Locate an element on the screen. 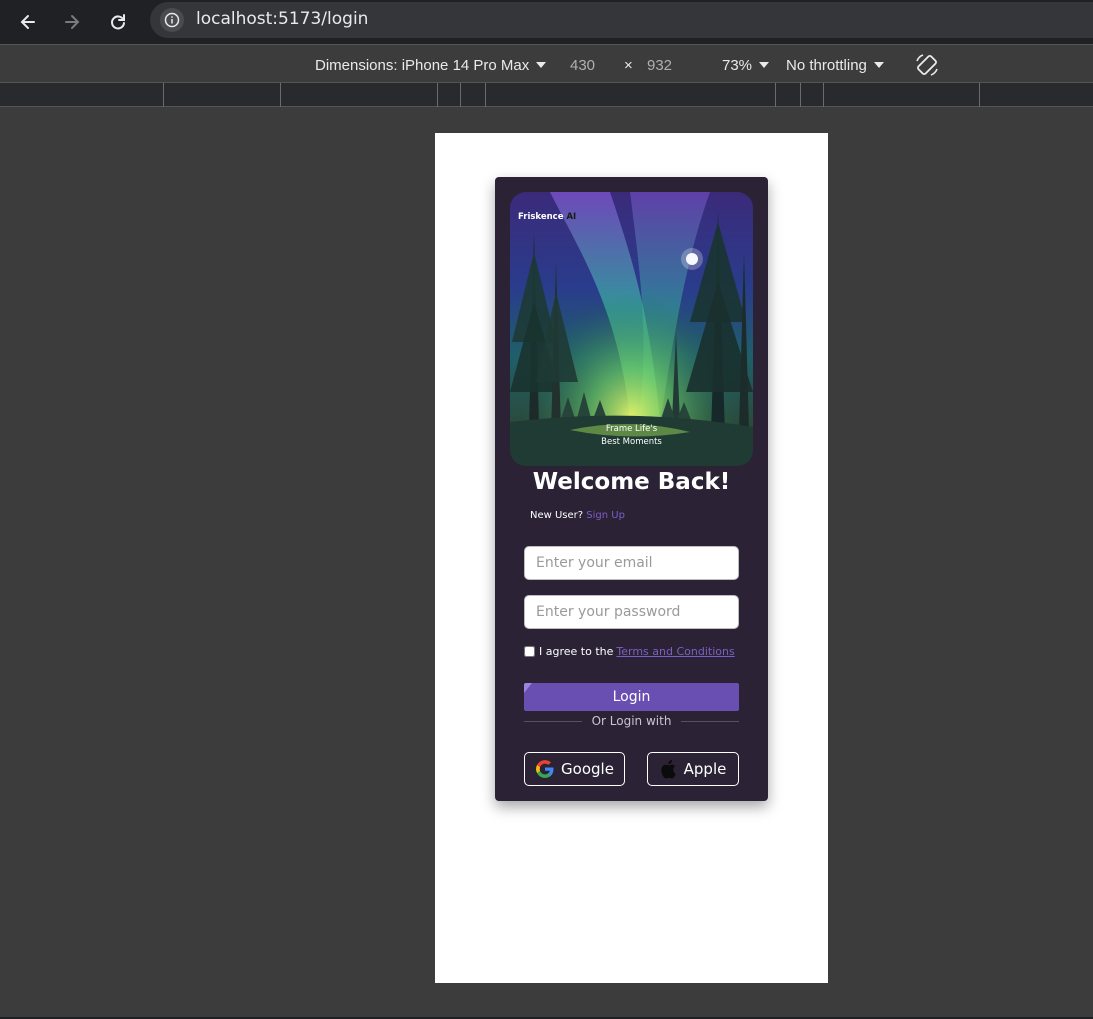 This screenshot has height=1019, width=1093. url-text: localhost:5173/login is located at coordinates (282, 19).